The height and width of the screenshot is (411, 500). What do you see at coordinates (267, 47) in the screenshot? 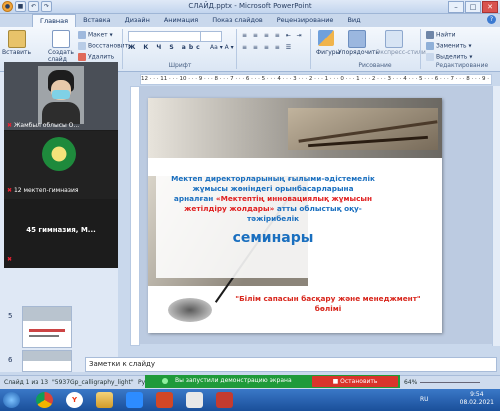
I see `align-buttons: ≡ ≡ ≡ ≡ ☰` at bounding box center [267, 47].